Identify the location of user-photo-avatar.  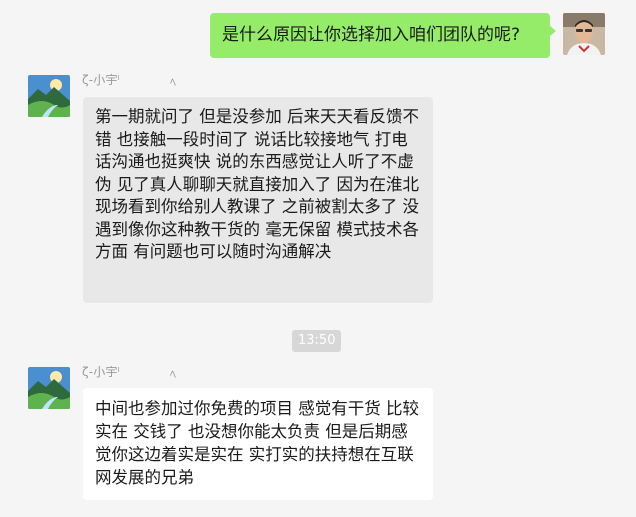
(584, 34).